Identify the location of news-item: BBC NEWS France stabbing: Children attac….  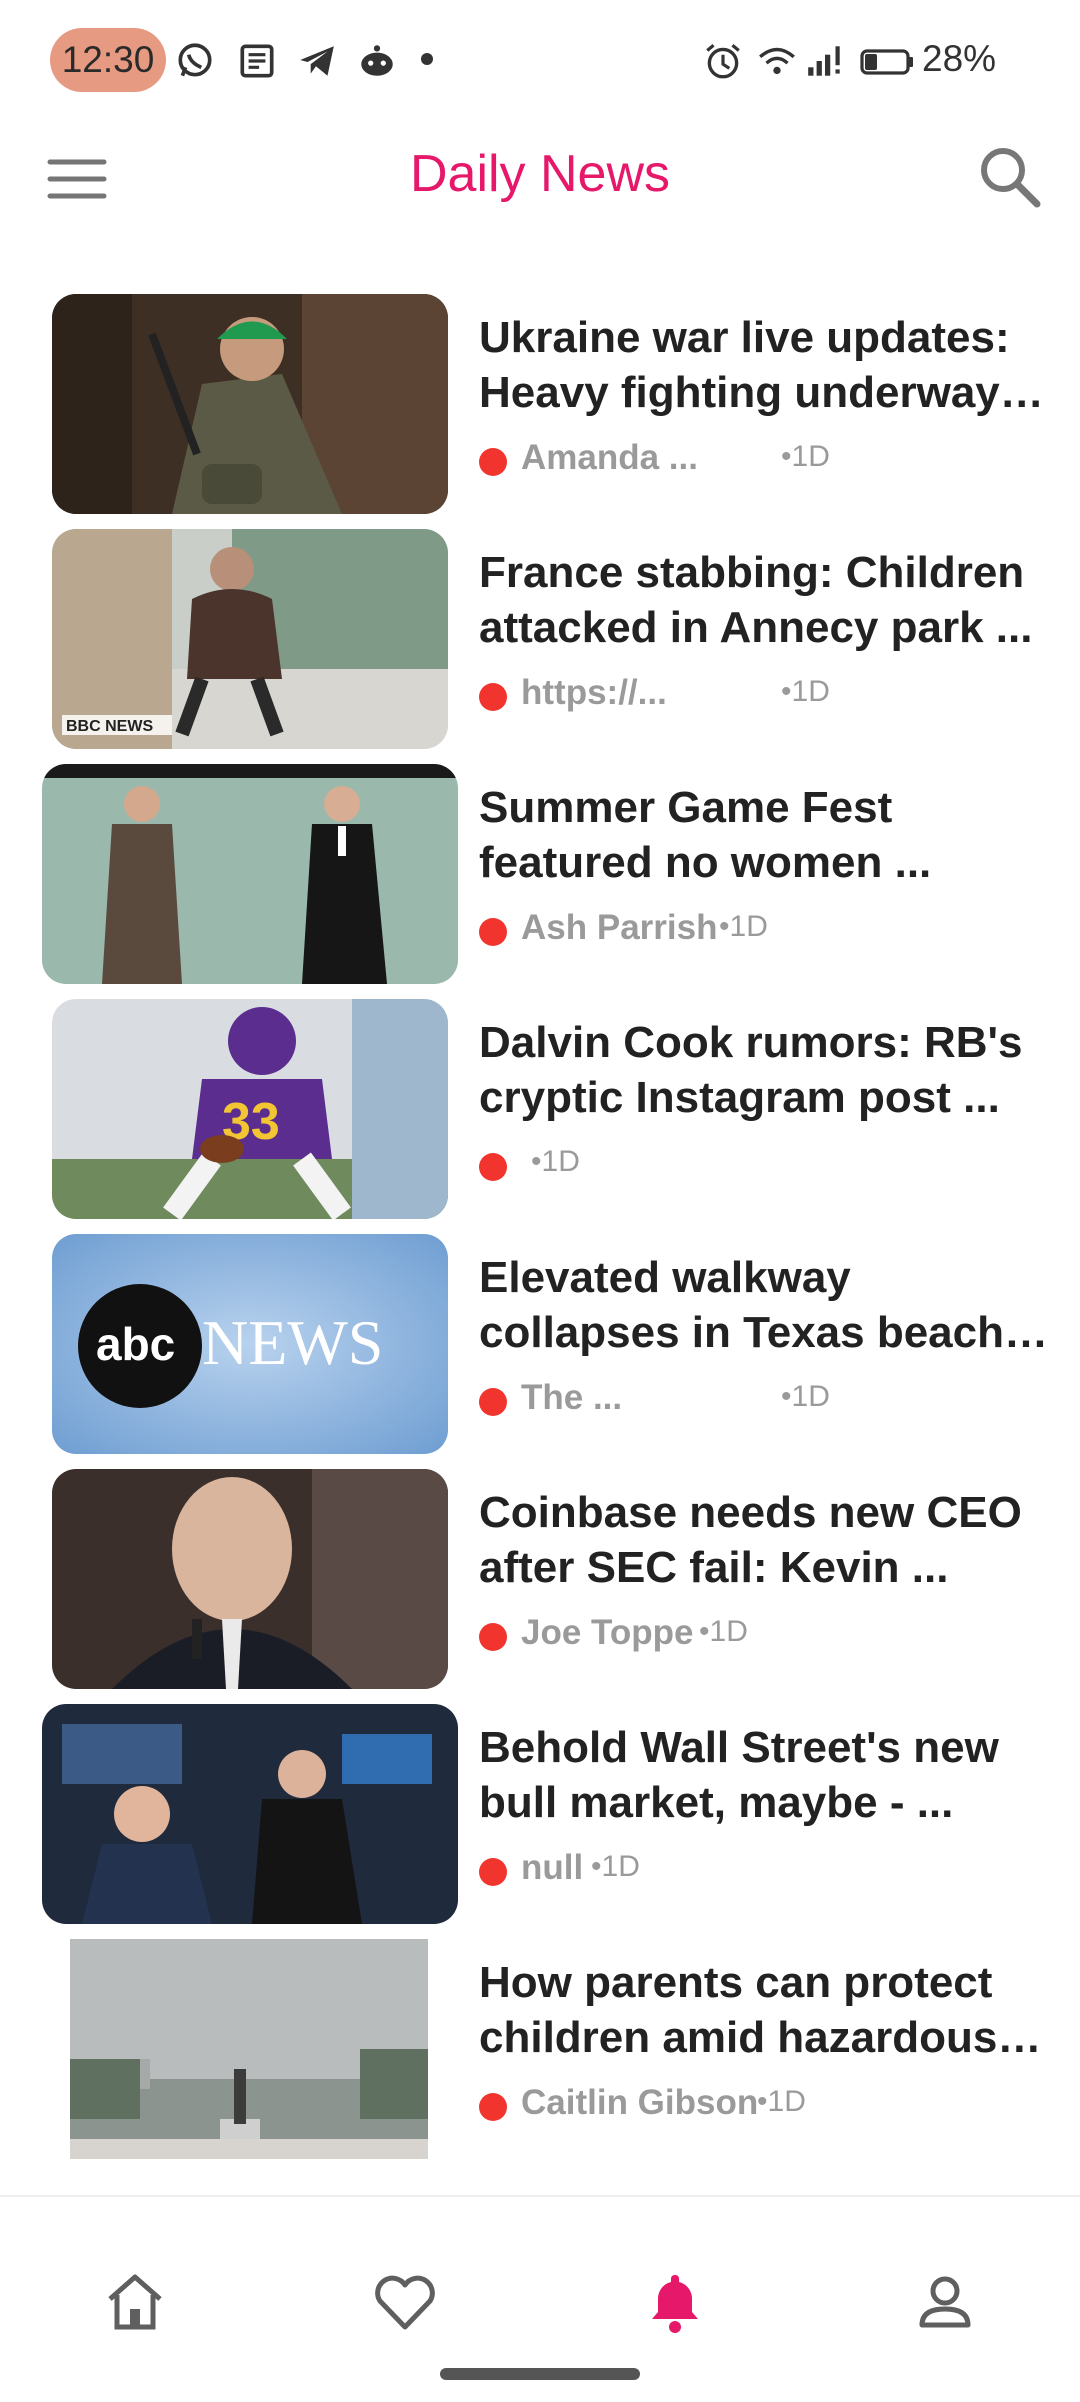
(540, 636).